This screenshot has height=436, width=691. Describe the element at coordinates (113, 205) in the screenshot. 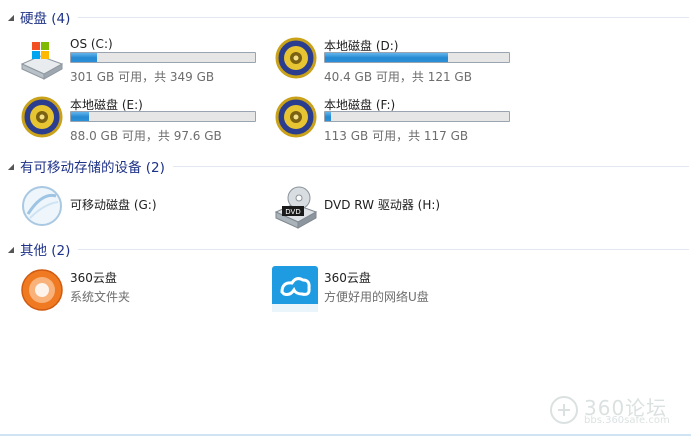

I see `drive-name: 可移动磁盘 (G:)` at that location.